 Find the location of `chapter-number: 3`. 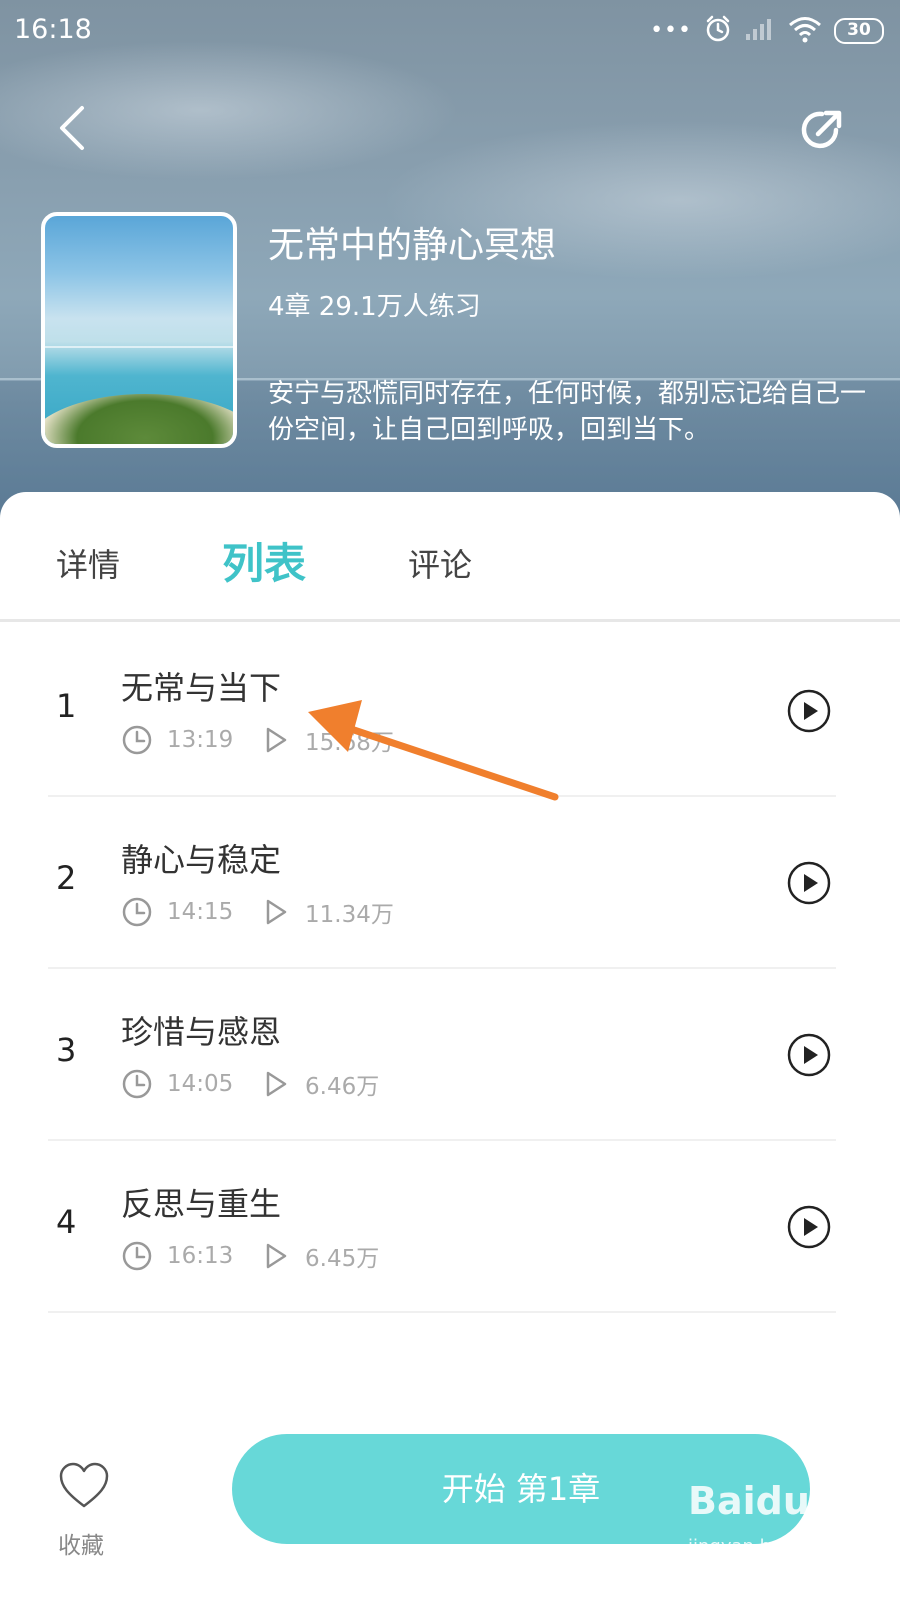

chapter-number: 3 is located at coordinates (66, 1050).